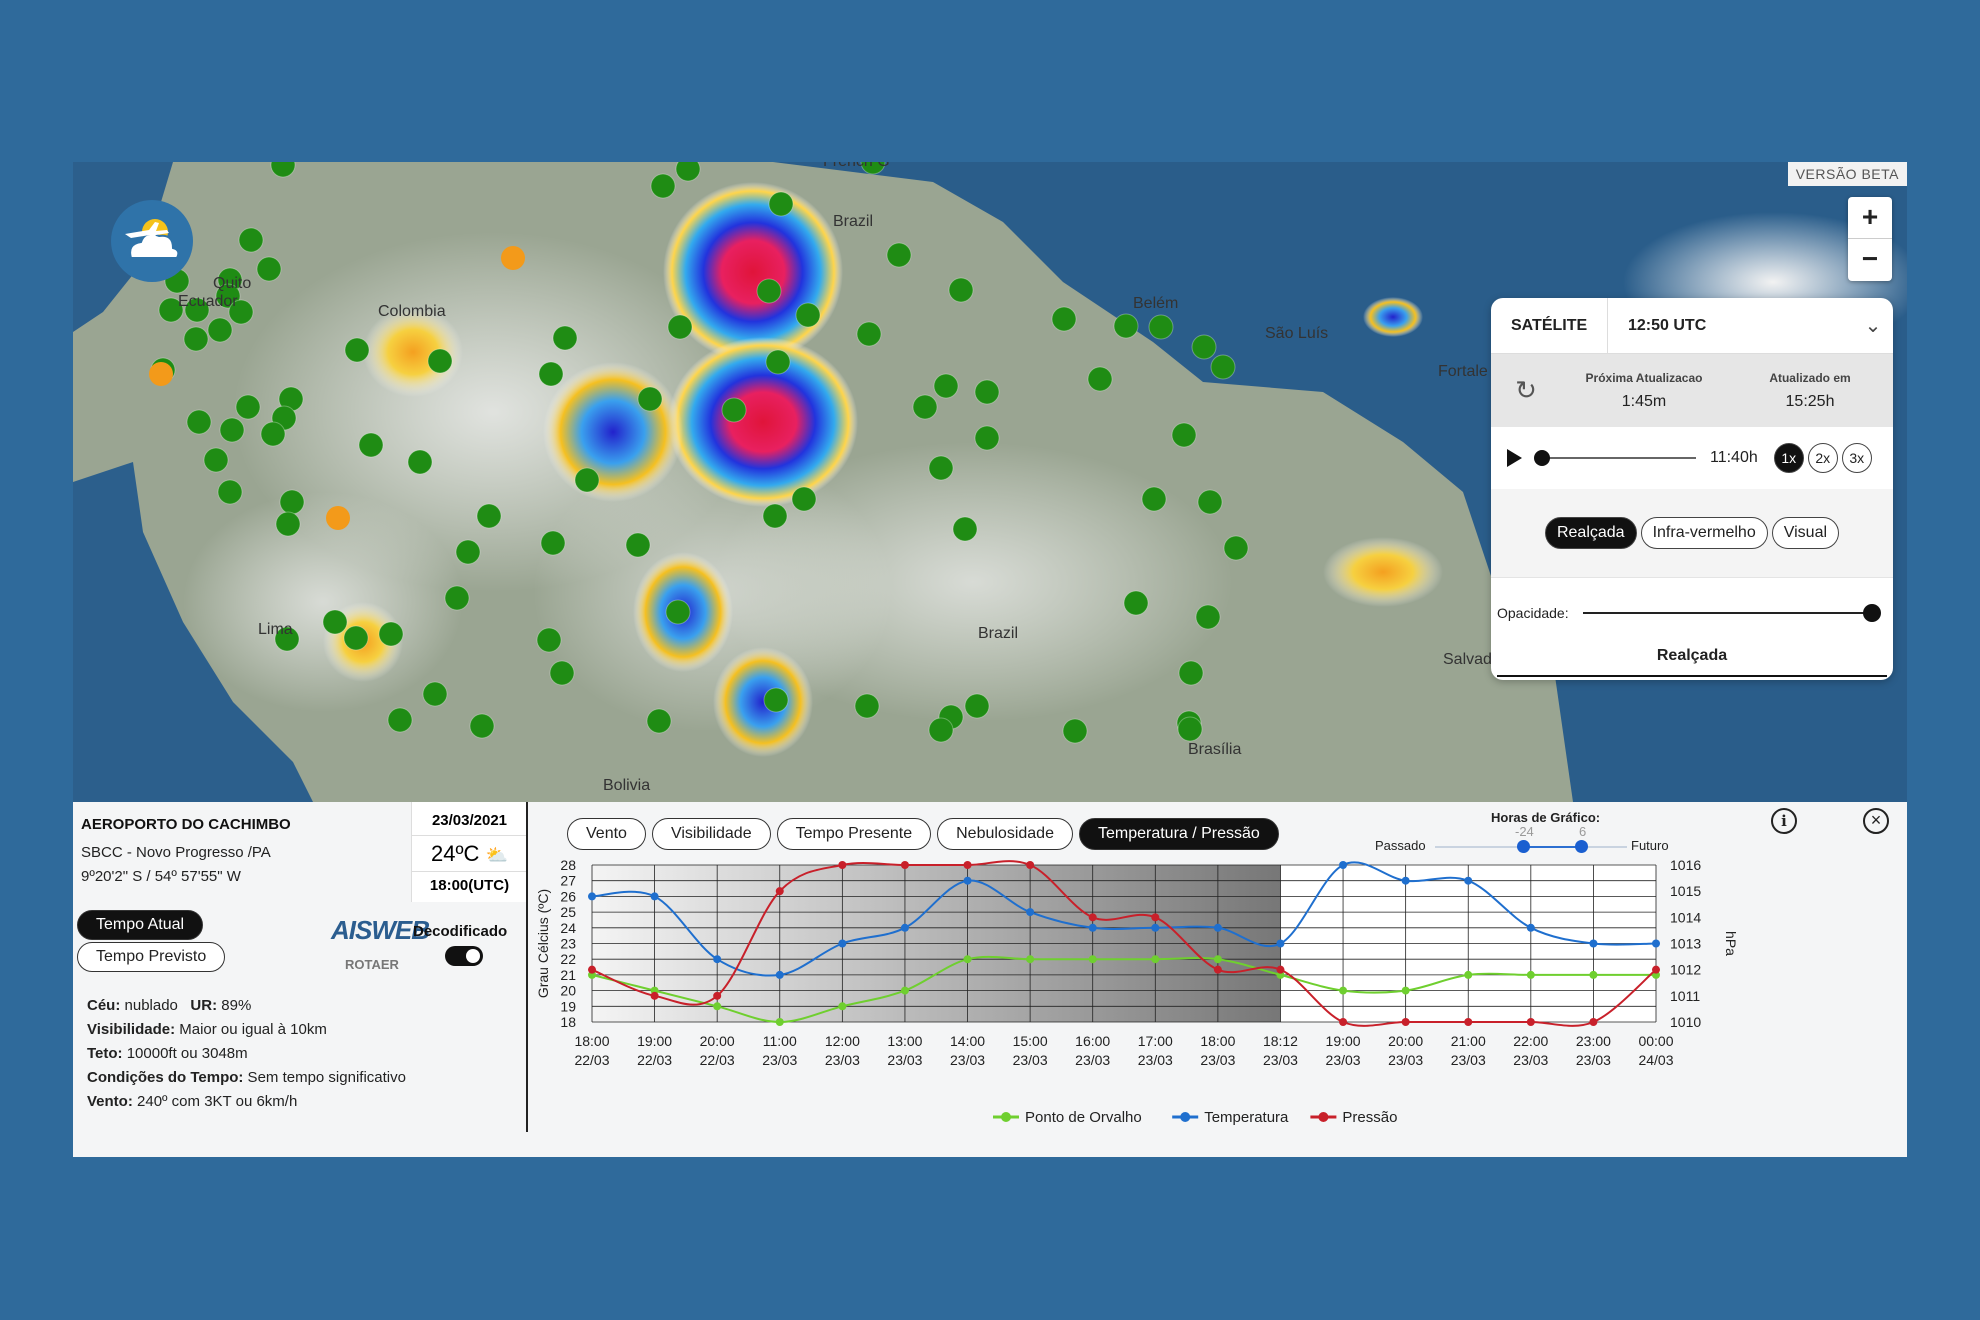 Image resolution: width=1980 pixels, height=1320 pixels. Describe the element at coordinates (1822, 458) in the screenshot. I see `speed-2x-button: 2x` at that location.